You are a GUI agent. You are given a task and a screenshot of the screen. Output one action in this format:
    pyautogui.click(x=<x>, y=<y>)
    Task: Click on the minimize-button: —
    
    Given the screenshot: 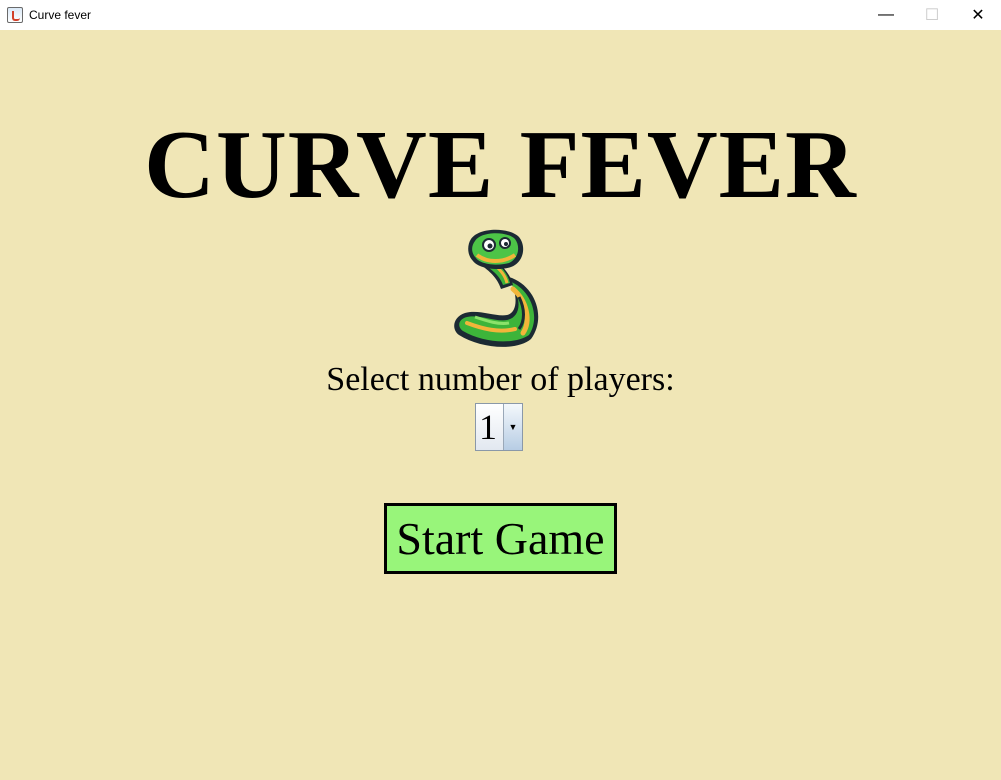 What is the action you would take?
    pyautogui.click(x=886, y=15)
    